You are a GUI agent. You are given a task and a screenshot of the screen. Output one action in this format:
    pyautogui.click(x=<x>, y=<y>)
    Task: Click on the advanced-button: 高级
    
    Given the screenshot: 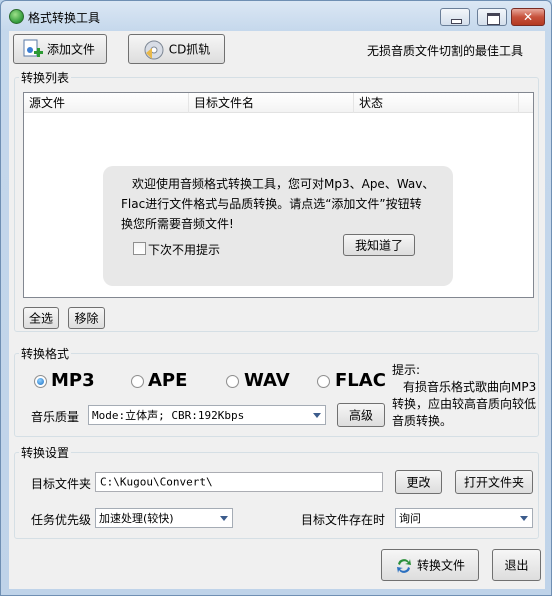 What is the action you would take?
    pyautogui.click(x=361, y=415)
    